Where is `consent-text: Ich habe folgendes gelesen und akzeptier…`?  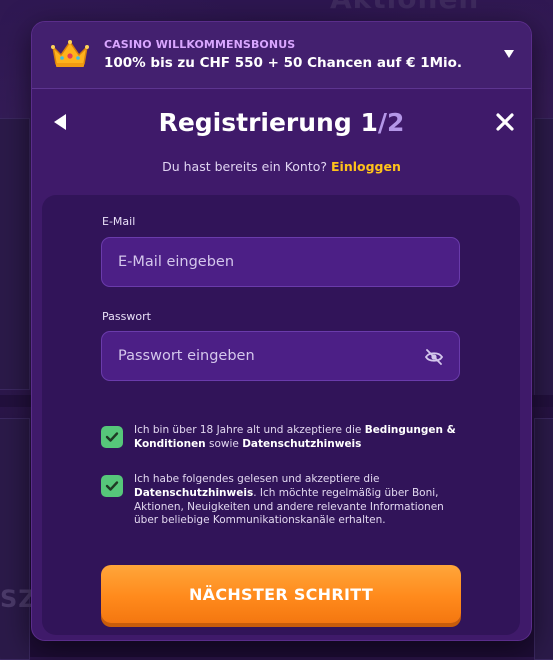 consent-text: Ich habe folgendes gelesen und akzeptier… is located at coordinates (257, 479).